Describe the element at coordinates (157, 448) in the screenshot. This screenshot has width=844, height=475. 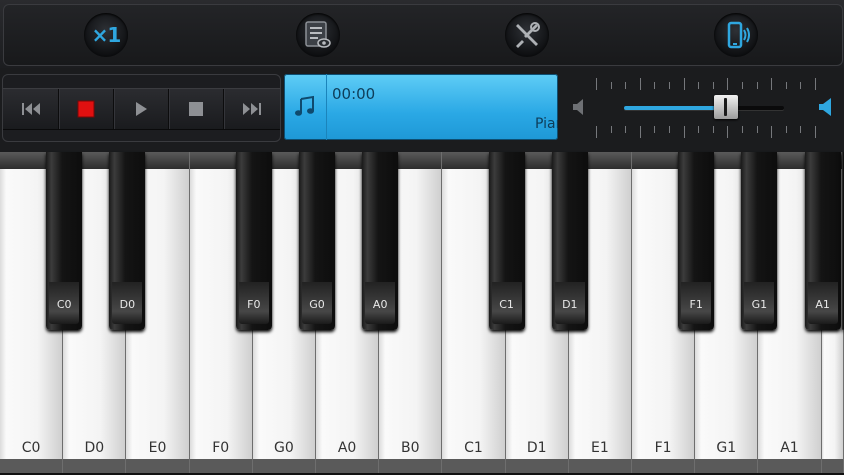
I see `white-key-label: E0` at that location.